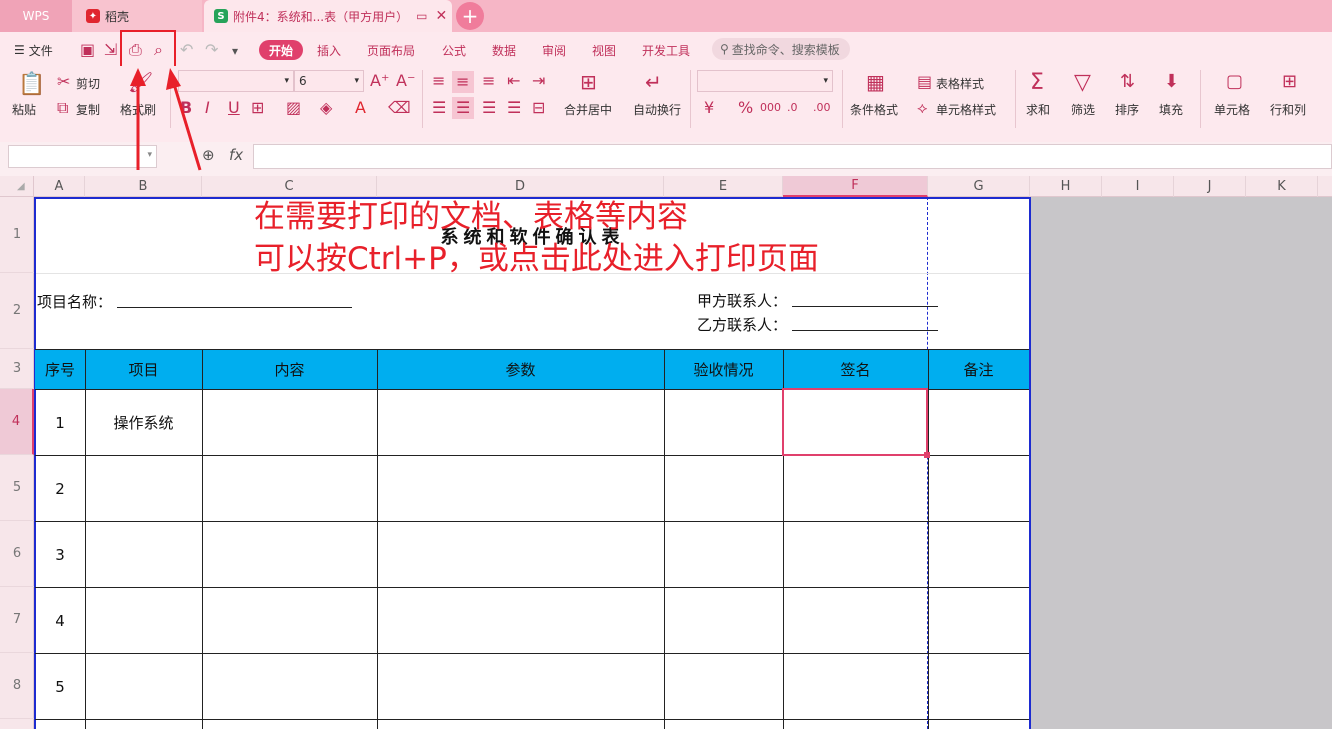 The width and height of the screenshot is (1332, 729). I want to click on annotation-arrows, so click(166, 119).